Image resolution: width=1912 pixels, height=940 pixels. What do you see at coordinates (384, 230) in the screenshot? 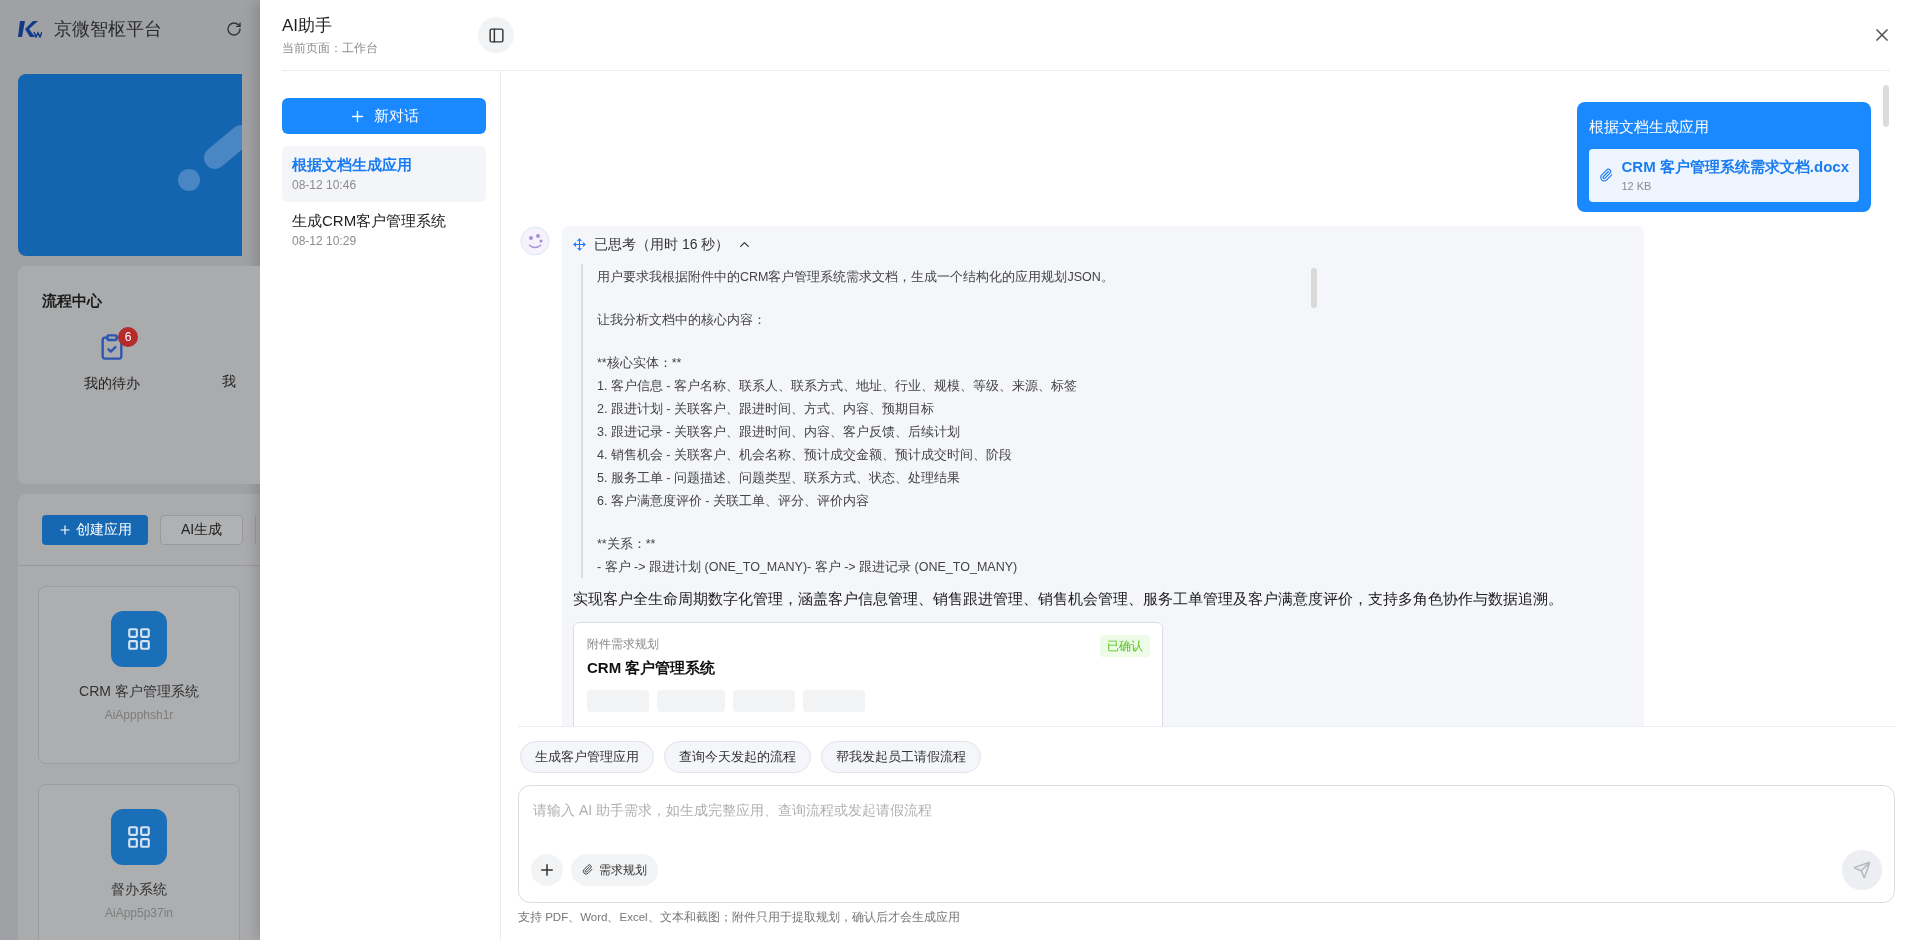
I see `conversation-item: 生成CRM客户管理系统 08-12 10:29` at bounding box center [384, 230].